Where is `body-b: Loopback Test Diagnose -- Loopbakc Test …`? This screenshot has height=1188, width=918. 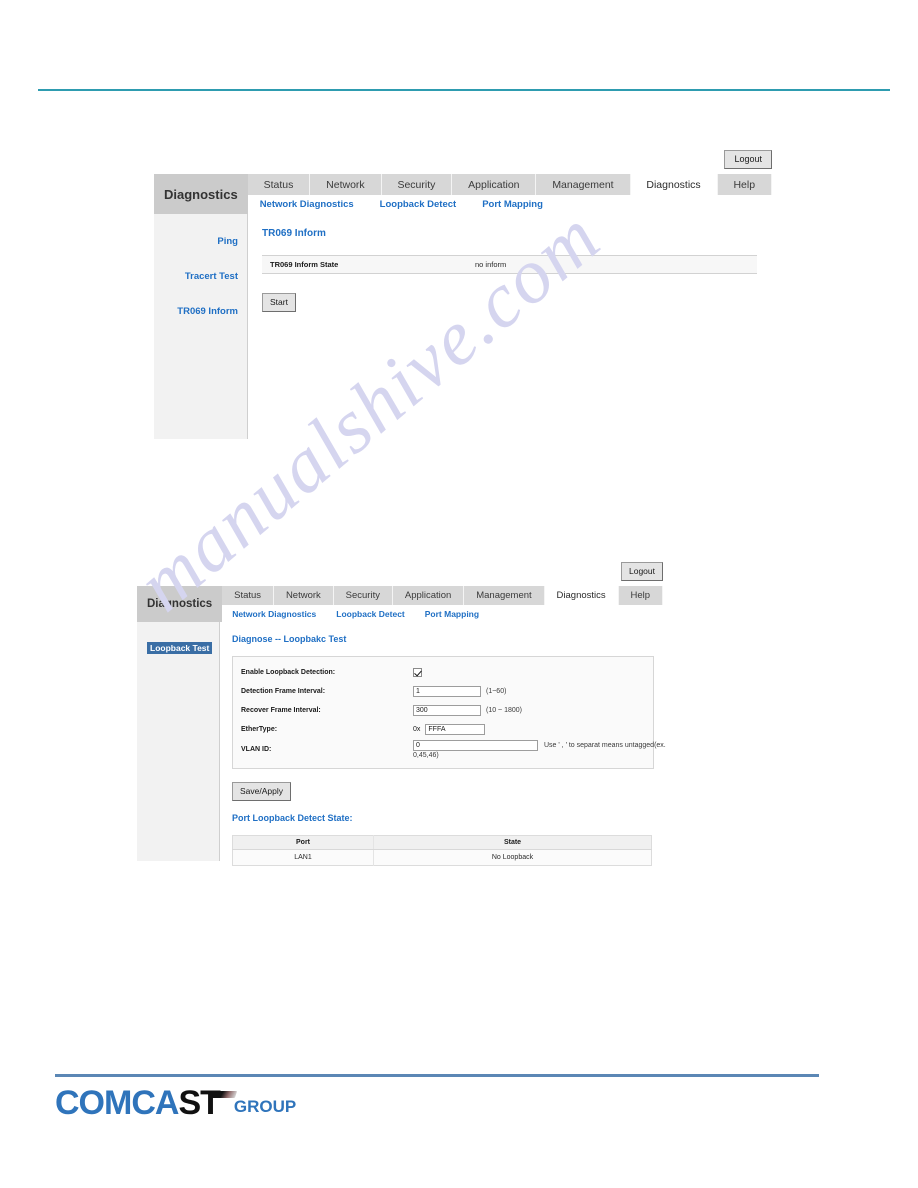 body-b: Loopback Test Diagnose -- Loopbakc Test … is located at coordinates (401, 757).